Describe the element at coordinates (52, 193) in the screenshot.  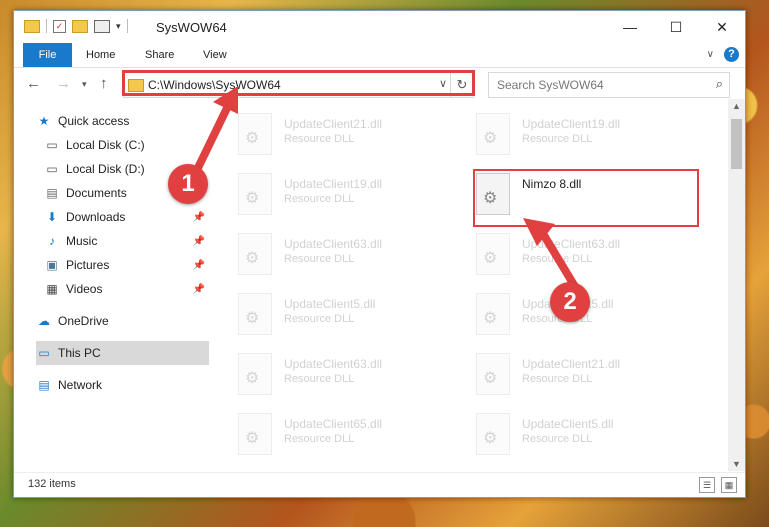
I see `documents-icon: ▤` at that location.